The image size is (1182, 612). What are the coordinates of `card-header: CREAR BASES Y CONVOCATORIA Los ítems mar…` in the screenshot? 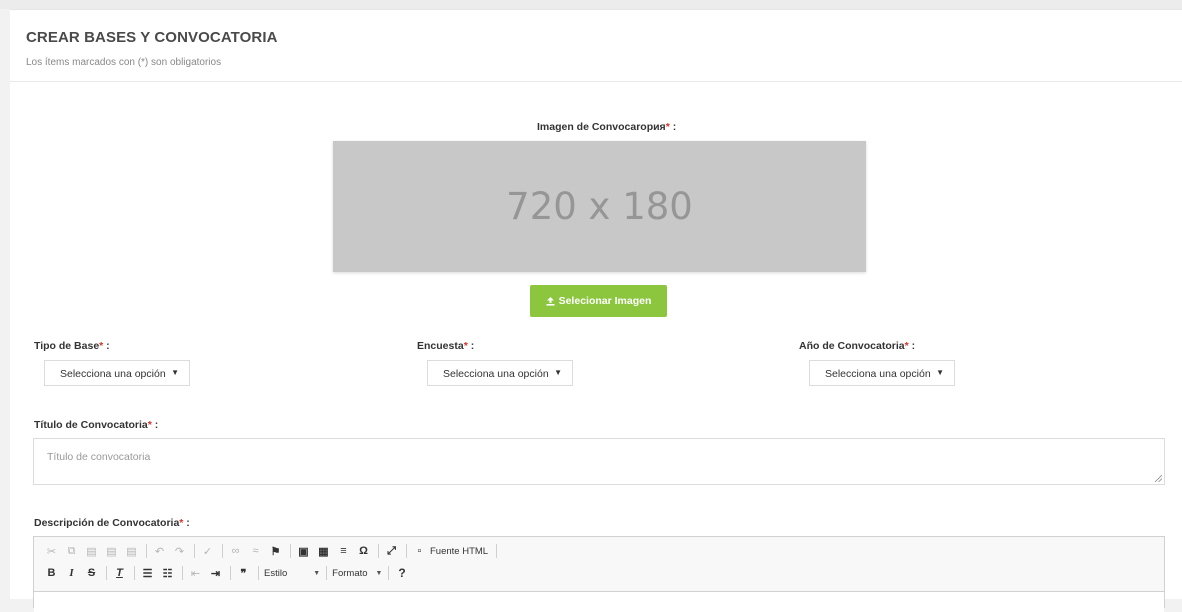 It's located at (596, 46).